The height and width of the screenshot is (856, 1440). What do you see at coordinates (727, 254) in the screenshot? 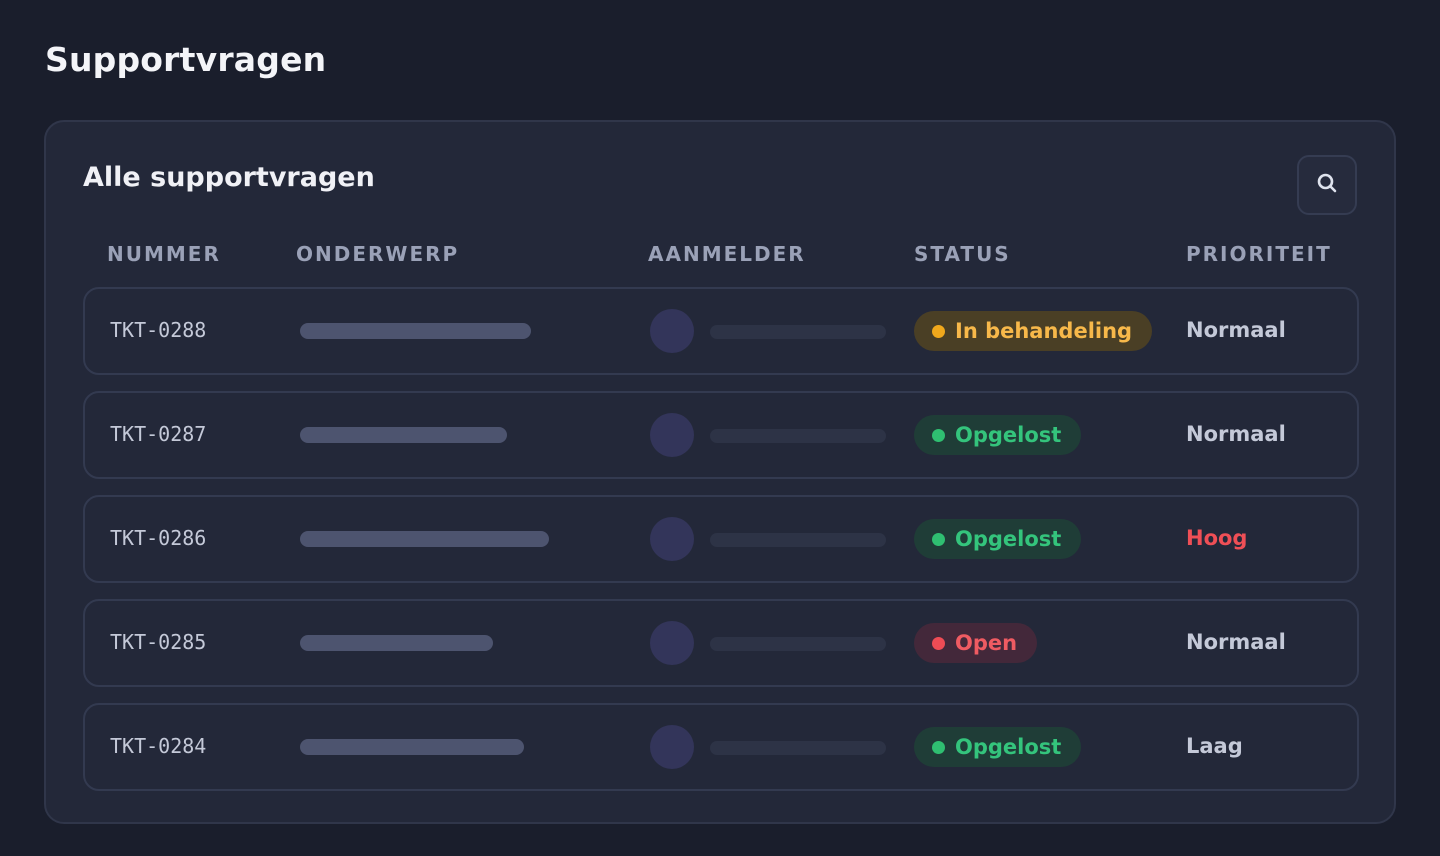
I see `column-header-reporter: AANMELDER` at bounding box center [727, 254].